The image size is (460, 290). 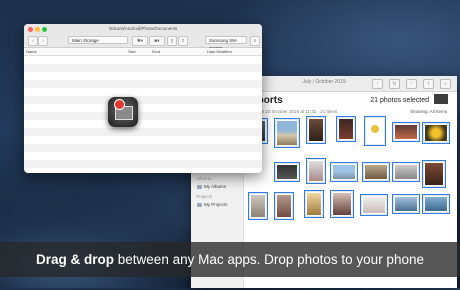 What do you see at coordinates (98, 40) in the screenshot?
I see `storage-select: Main Storage` at bounding box center [98, 40].